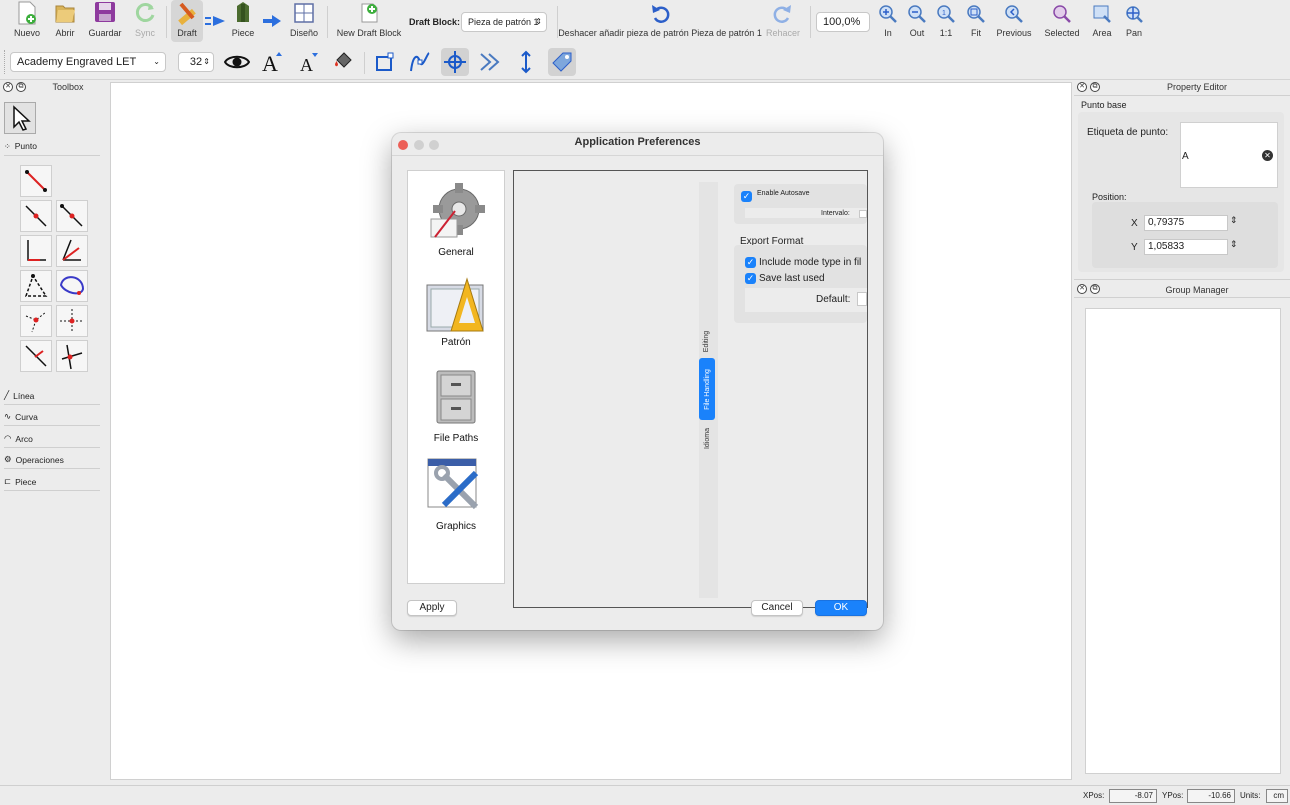 This screenshot has width=1290, height=805. Describe the element at coordinates (52, 417) in the screenshot. I see `group-curva-header: ∿ Curva` at that location.